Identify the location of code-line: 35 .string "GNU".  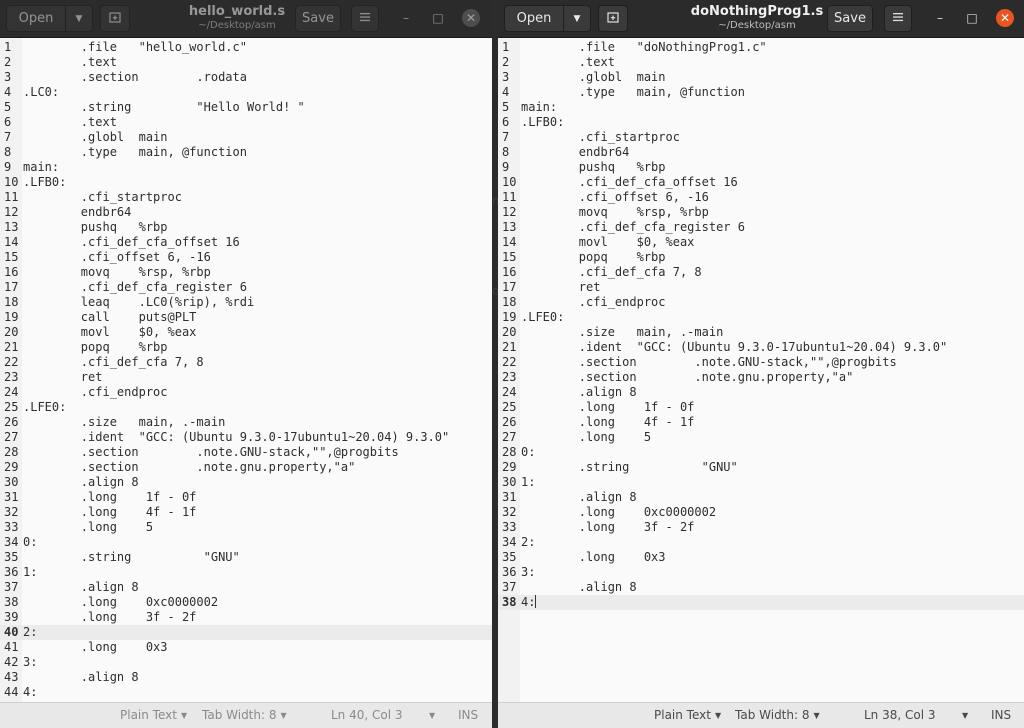
(246, 557).